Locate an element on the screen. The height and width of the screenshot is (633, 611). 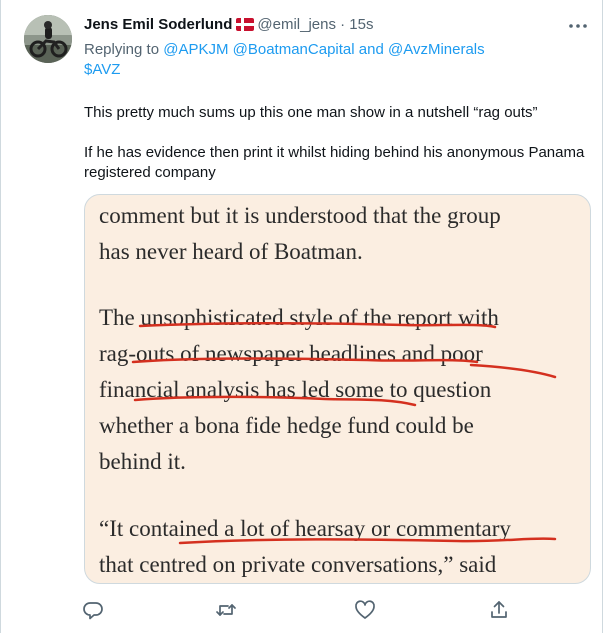
timeline-border-right is located at coordinates (602, 316).